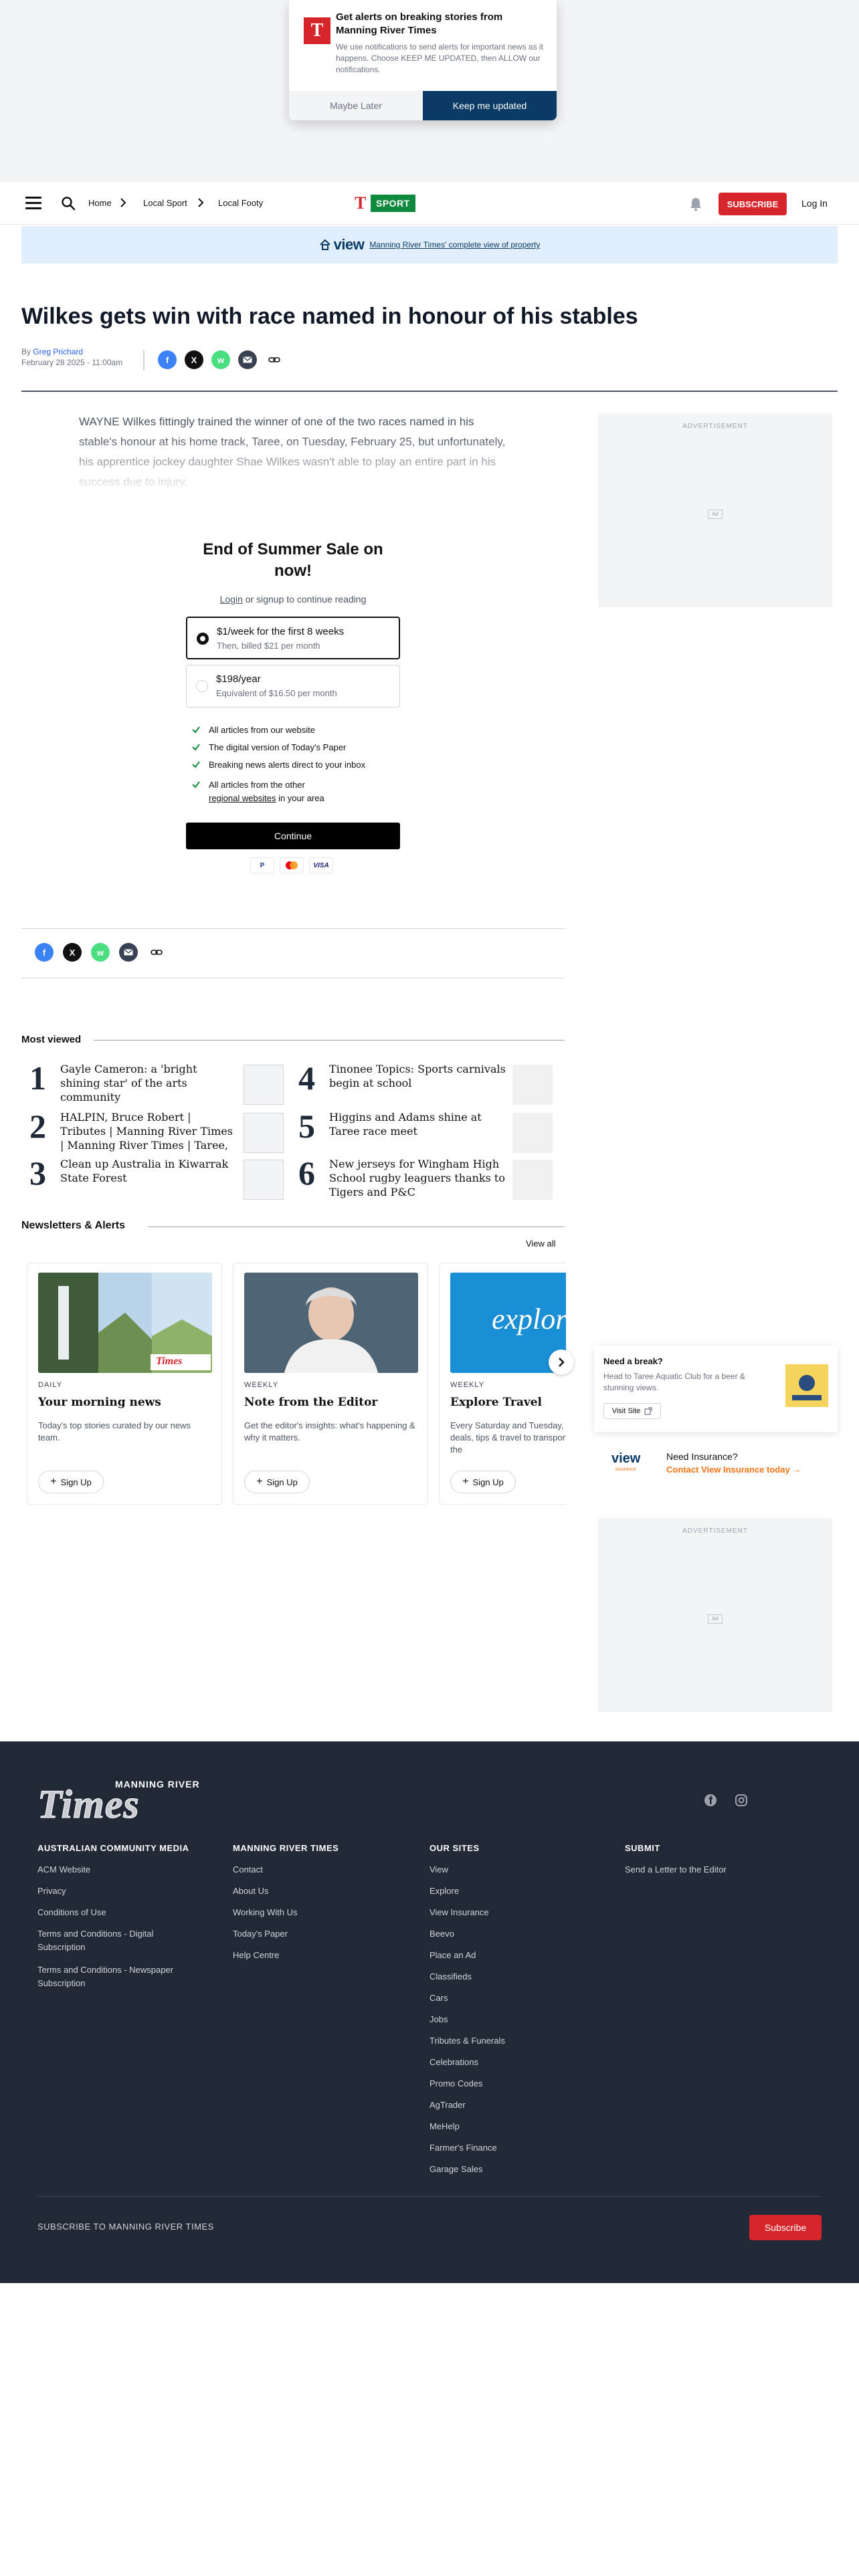 This screenshot has width=859, height=2576. Describe the element at coordinates (456, 2169) in the screenshot. I see `footer-link: Garage Sales` at that location.